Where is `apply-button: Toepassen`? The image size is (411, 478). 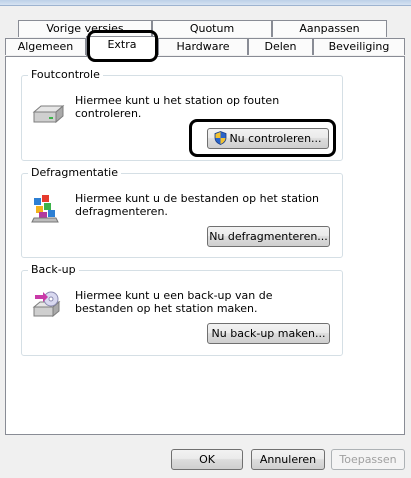
apply-button: Toepassen is located at coordinates (368, 459).